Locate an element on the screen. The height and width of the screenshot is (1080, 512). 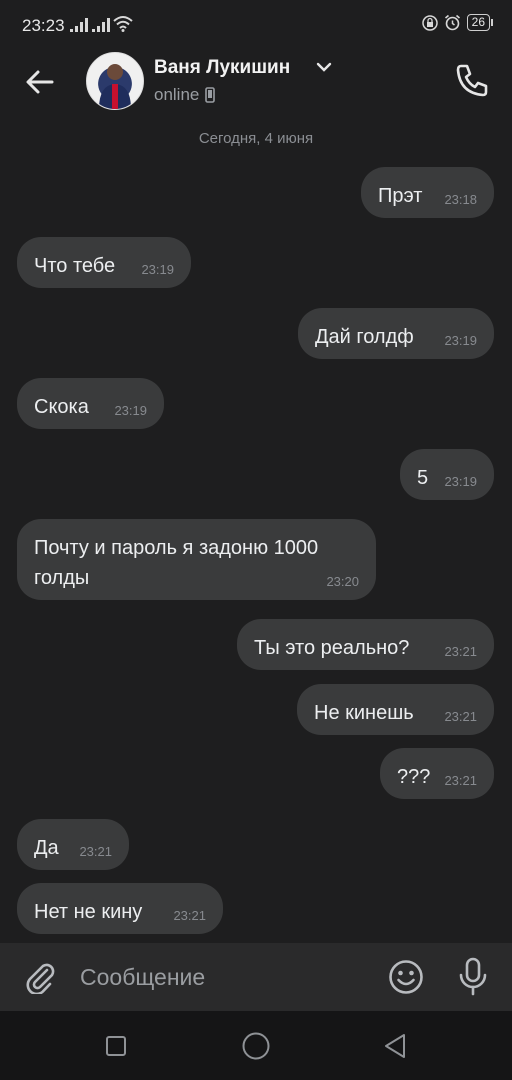
message-bubble-incoming: Скока 23:19 is located at coordinates (90, 403).